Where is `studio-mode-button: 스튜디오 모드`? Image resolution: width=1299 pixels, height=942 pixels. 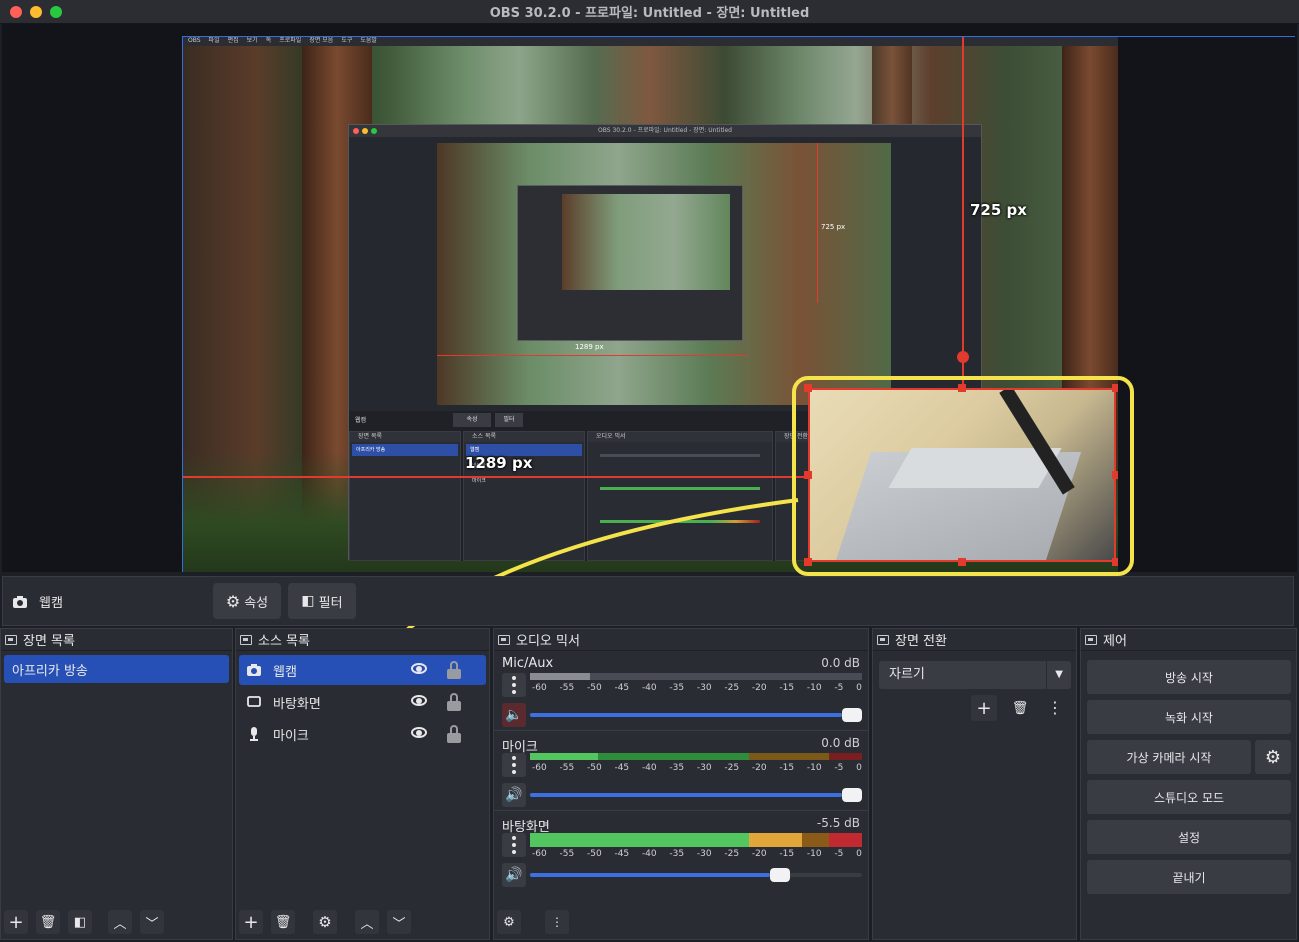 studio-mode-button: 스튜디오 모드 is located at coordinates (1189, 797).